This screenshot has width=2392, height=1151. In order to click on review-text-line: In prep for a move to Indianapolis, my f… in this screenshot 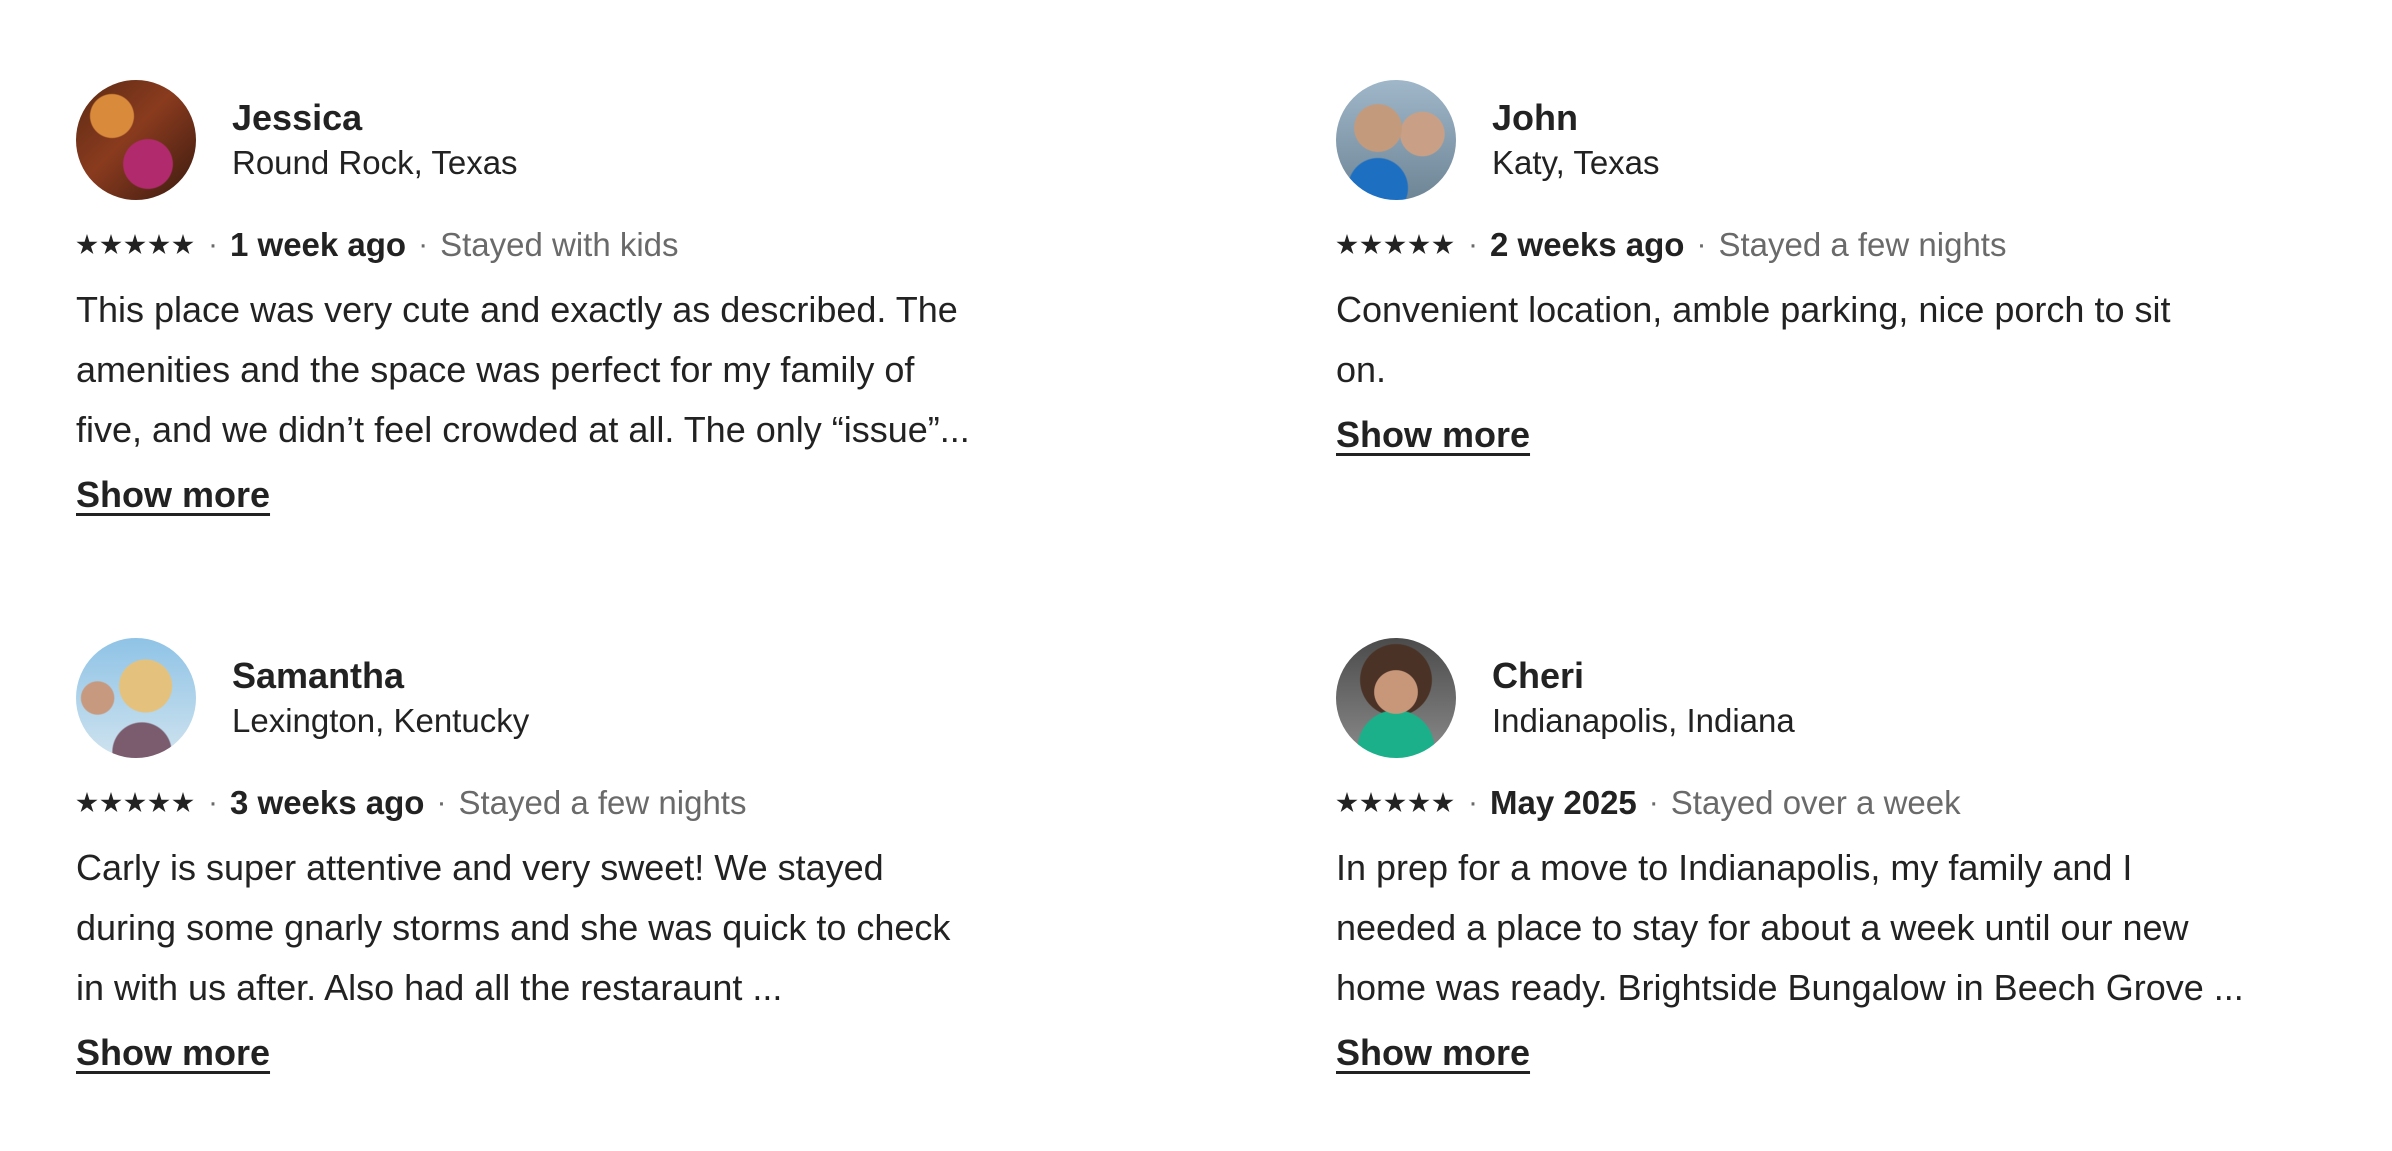, I will do `click(1734, 867)`.